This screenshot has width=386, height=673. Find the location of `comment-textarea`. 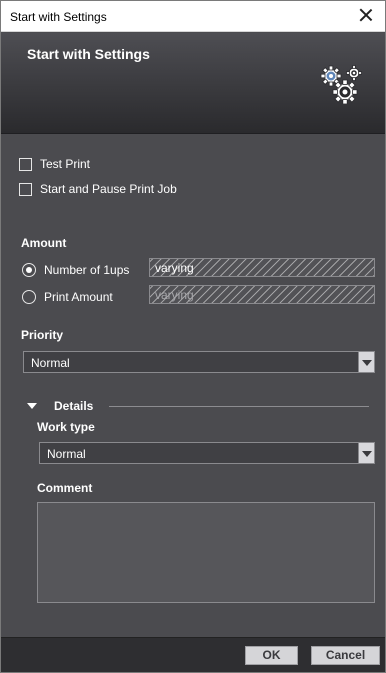

comment-textarea is located at coordinates (206, 552).